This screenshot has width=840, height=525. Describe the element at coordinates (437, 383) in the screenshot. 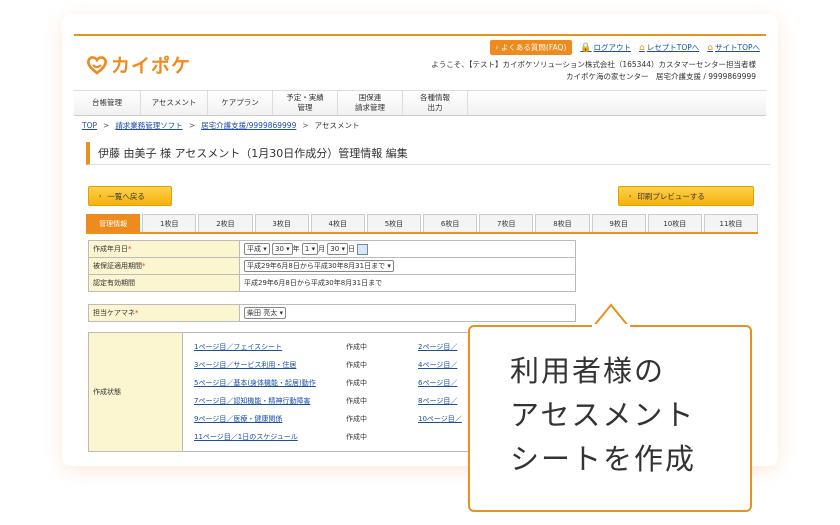

I see `page-link-6: 6ページ目／` at that location.